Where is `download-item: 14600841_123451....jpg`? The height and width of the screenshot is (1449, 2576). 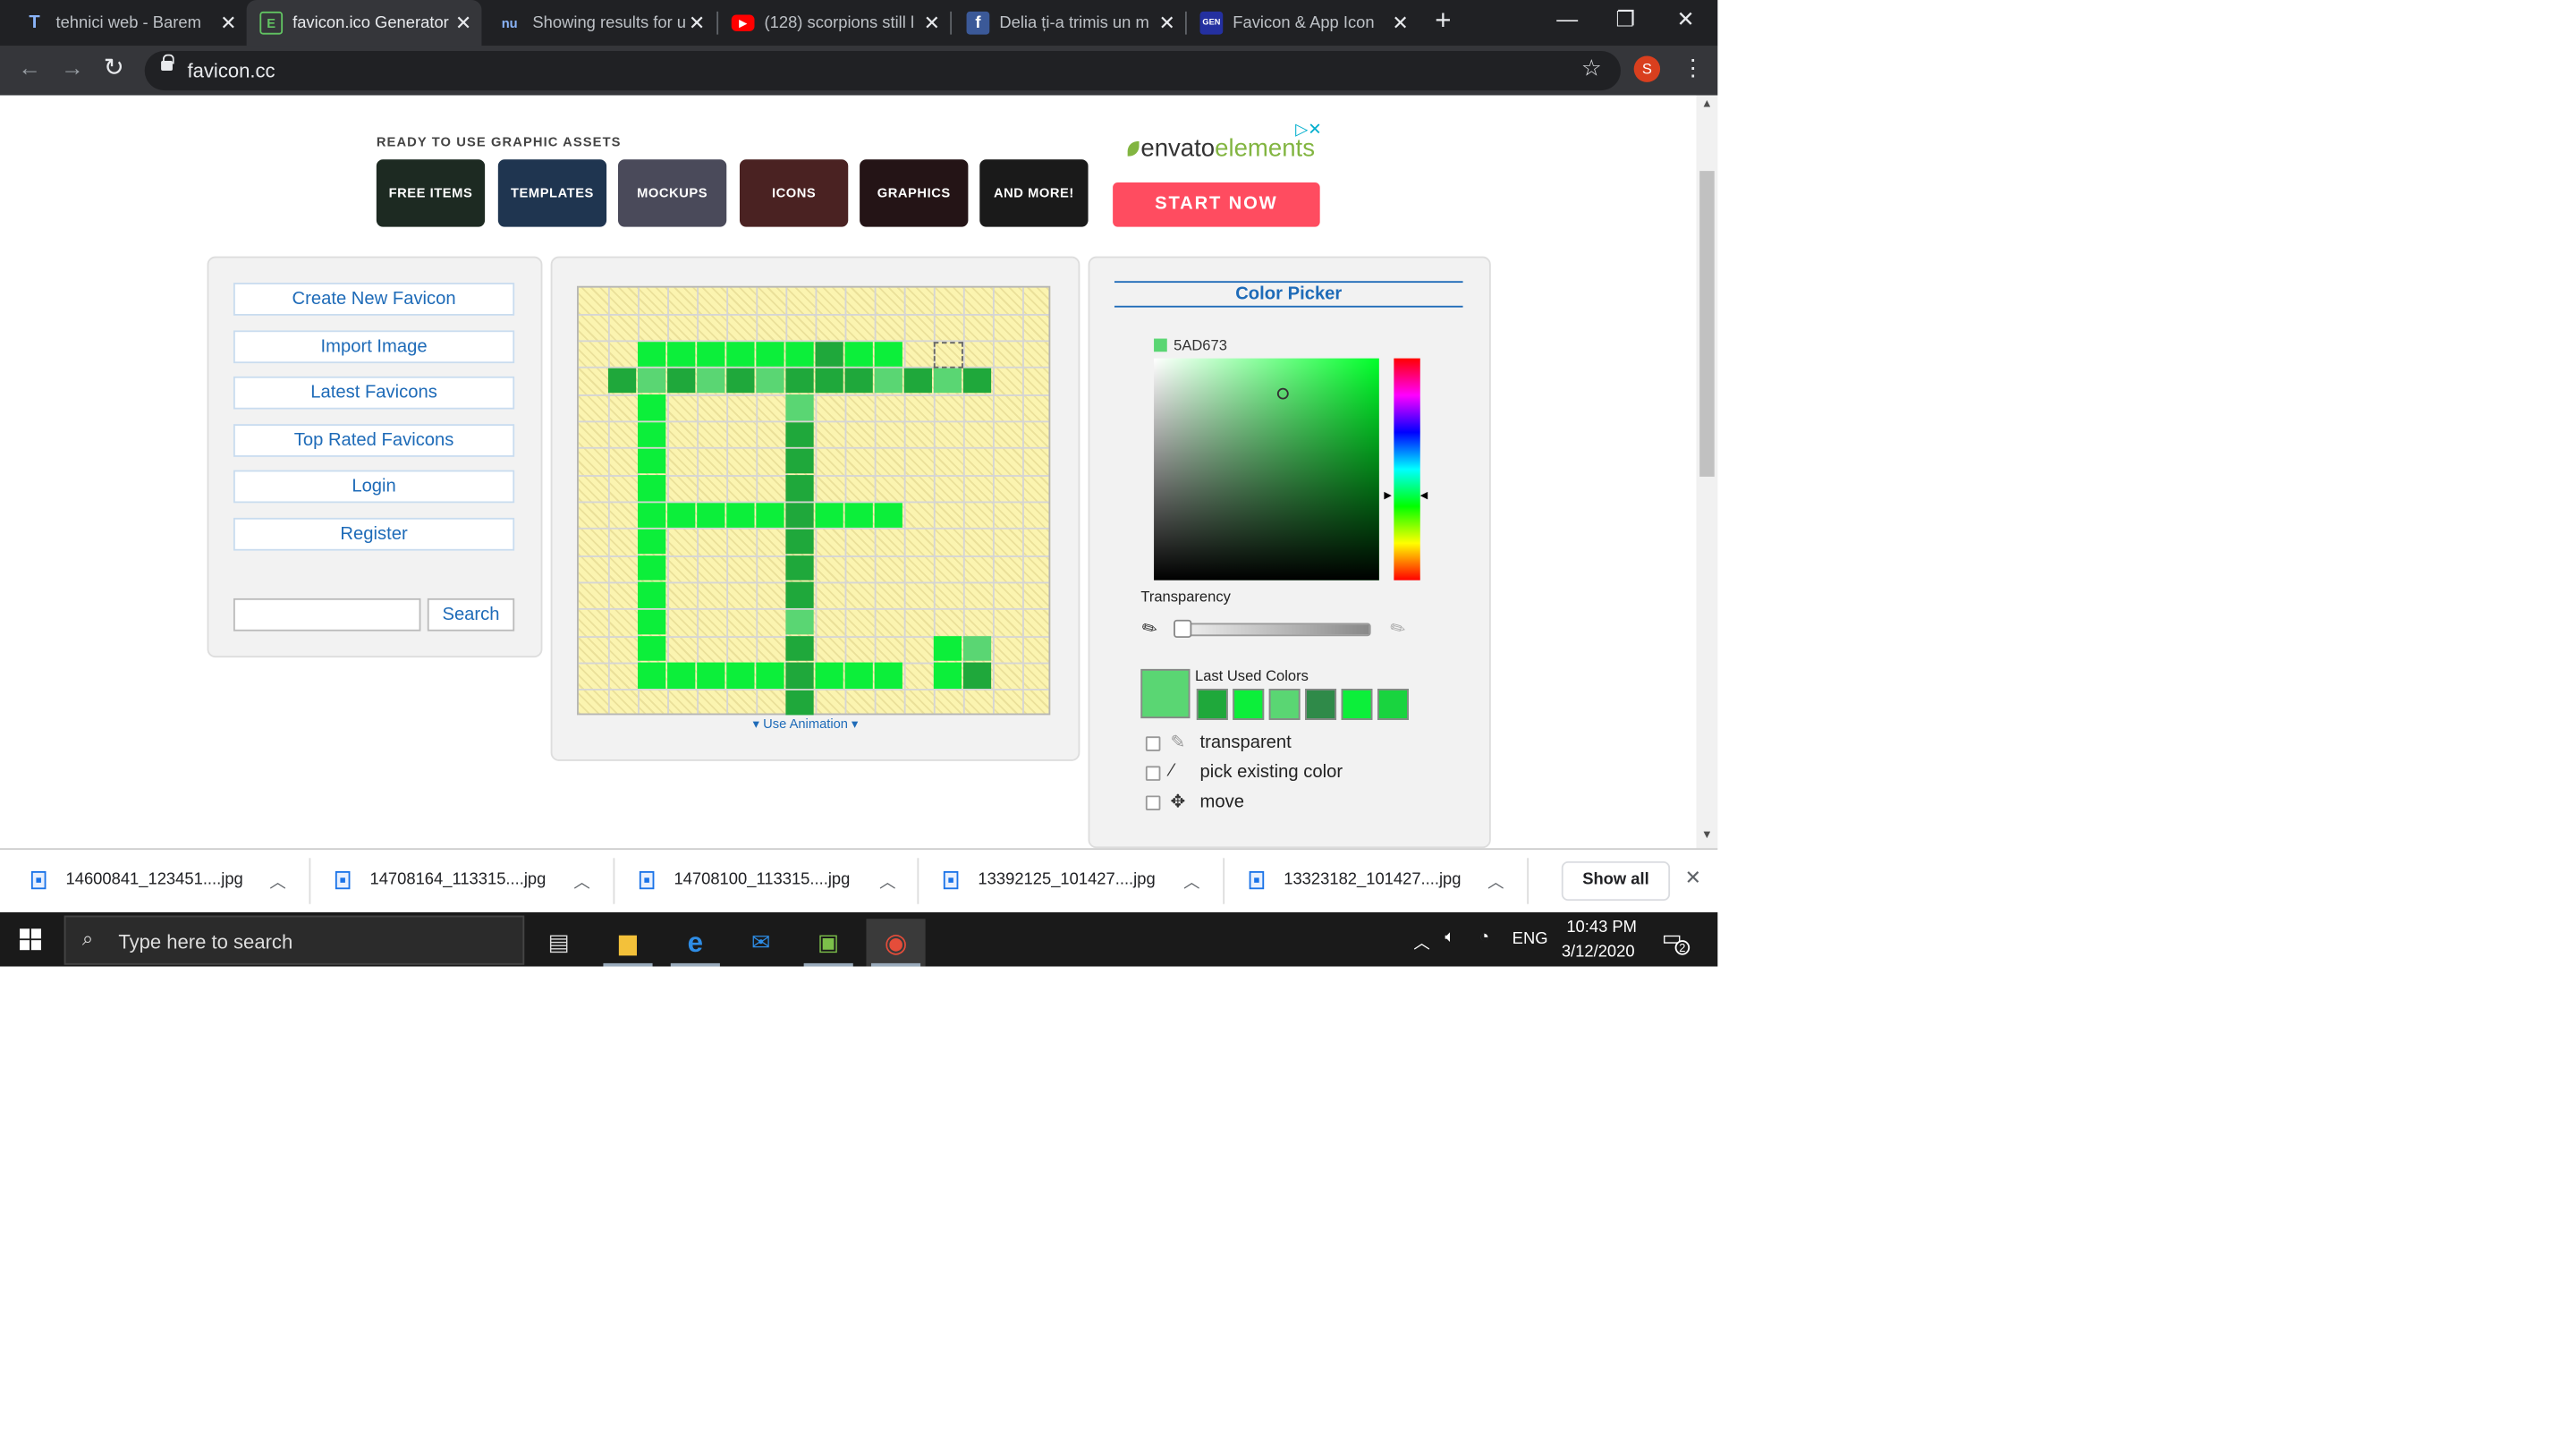 download-item: 14600841_123451....jpg is located at coordinates (136, 880).